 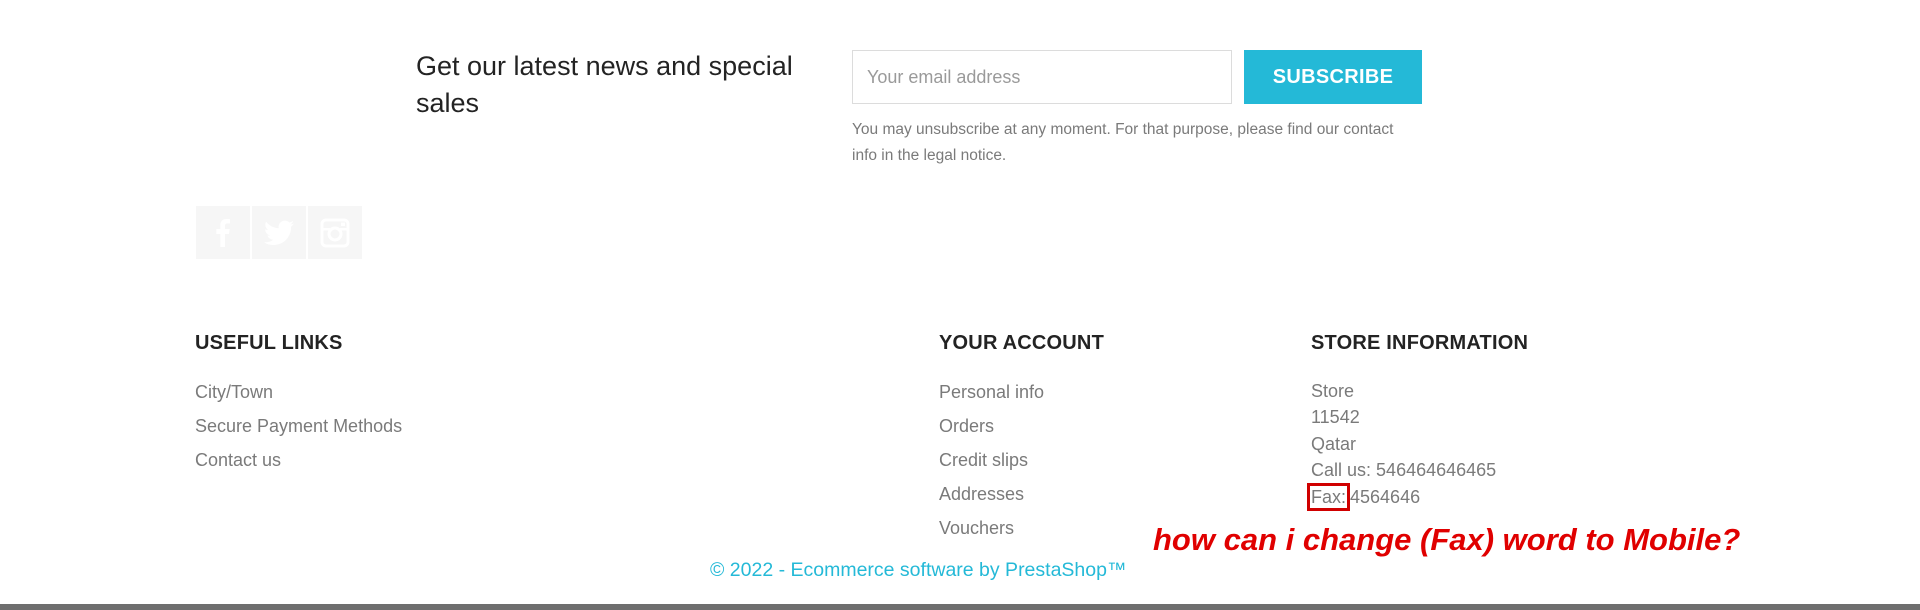 I want to click on social-twitter-button, so click(x=279, y=232).